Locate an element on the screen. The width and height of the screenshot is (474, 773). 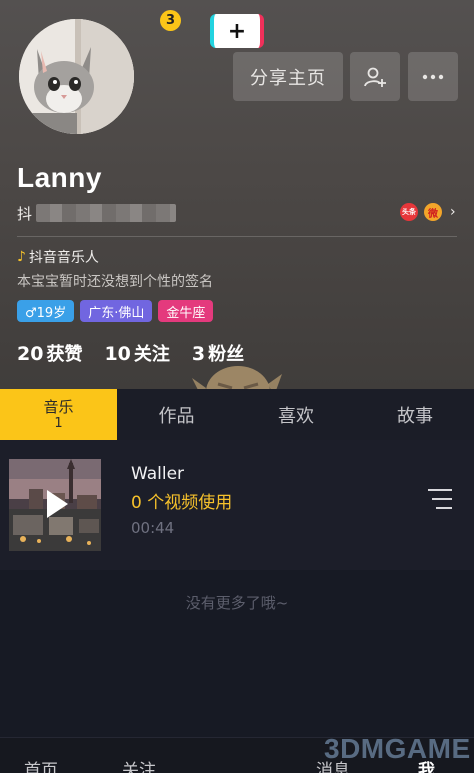
music-note-icon: ♪ is located at coordinates (21, 257).